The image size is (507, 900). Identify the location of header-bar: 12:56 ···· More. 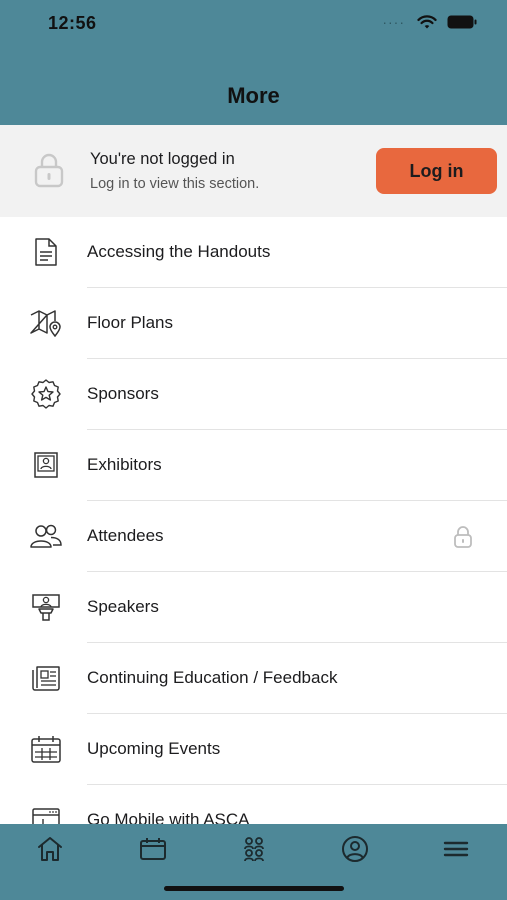
(253, 62).